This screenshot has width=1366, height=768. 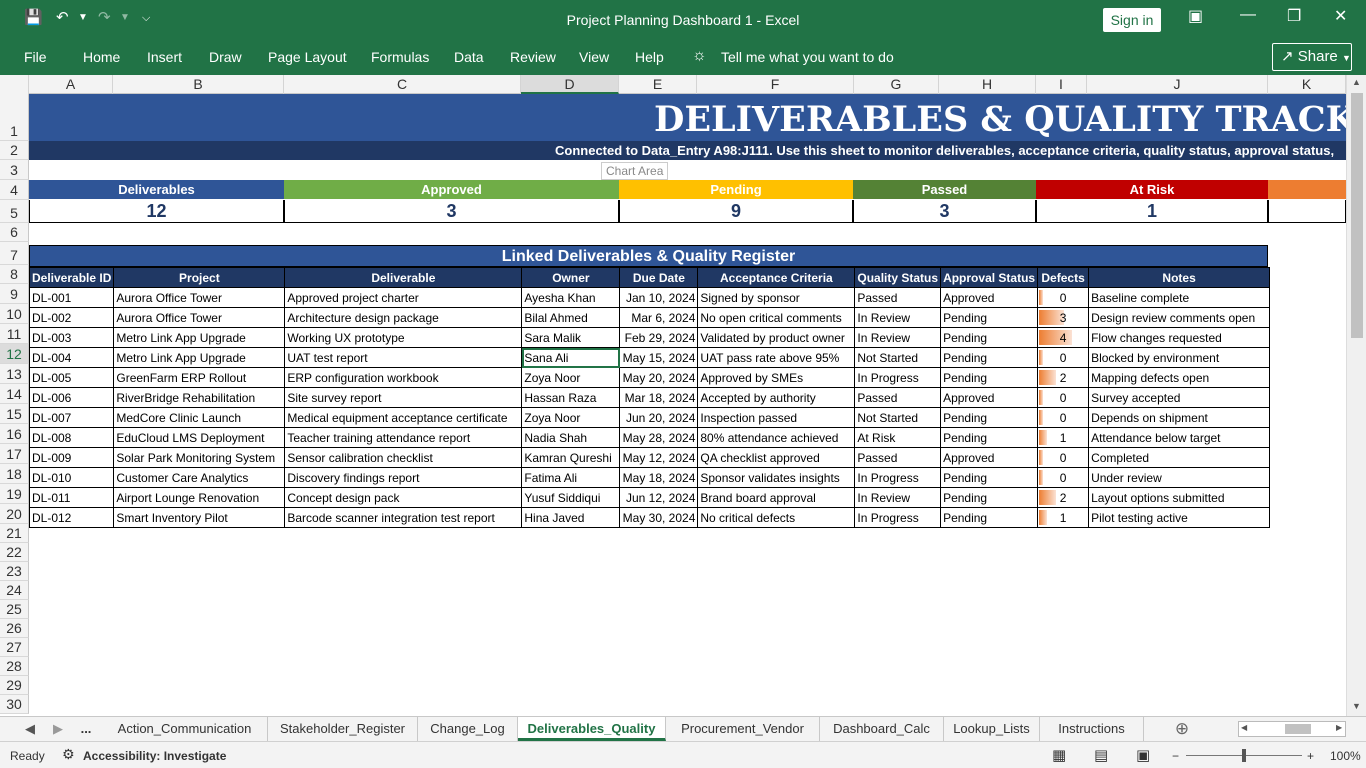 I want to click on zoom-slider-thumb, so click(x=1244, y=755).